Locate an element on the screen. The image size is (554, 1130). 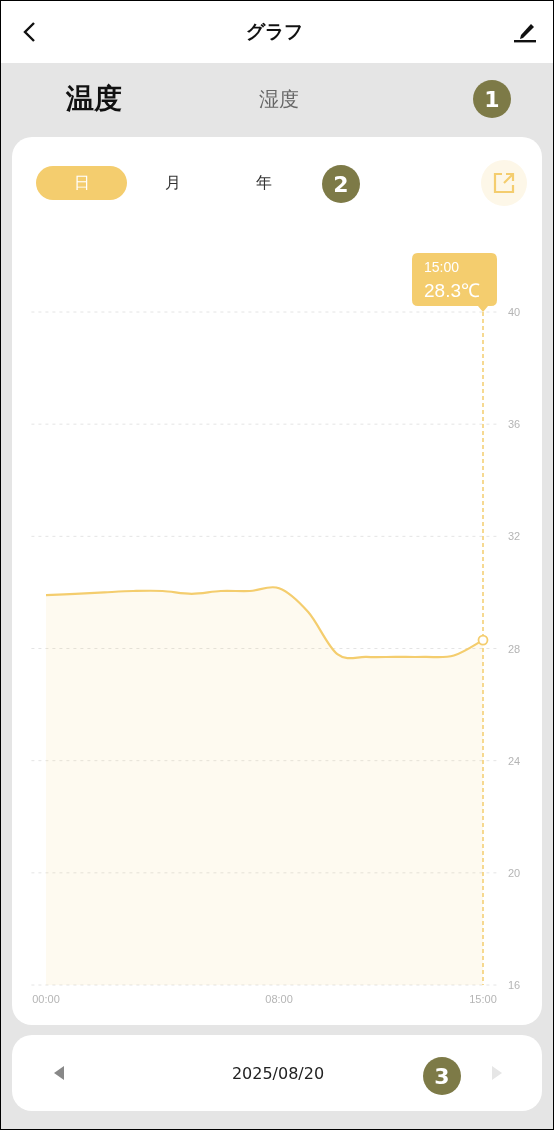
period-tab: 年 is located at coordinates (263, 183).